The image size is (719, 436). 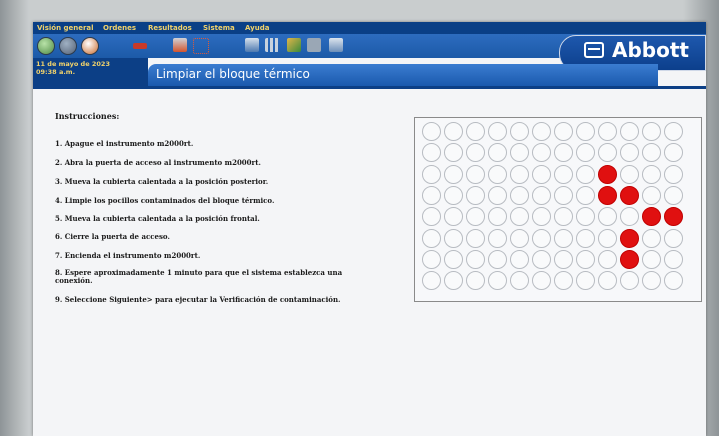 What do you see at coordinates (272, 45) in the screenshot?
I see `barcode-icon` at bounding box center [272, 45].